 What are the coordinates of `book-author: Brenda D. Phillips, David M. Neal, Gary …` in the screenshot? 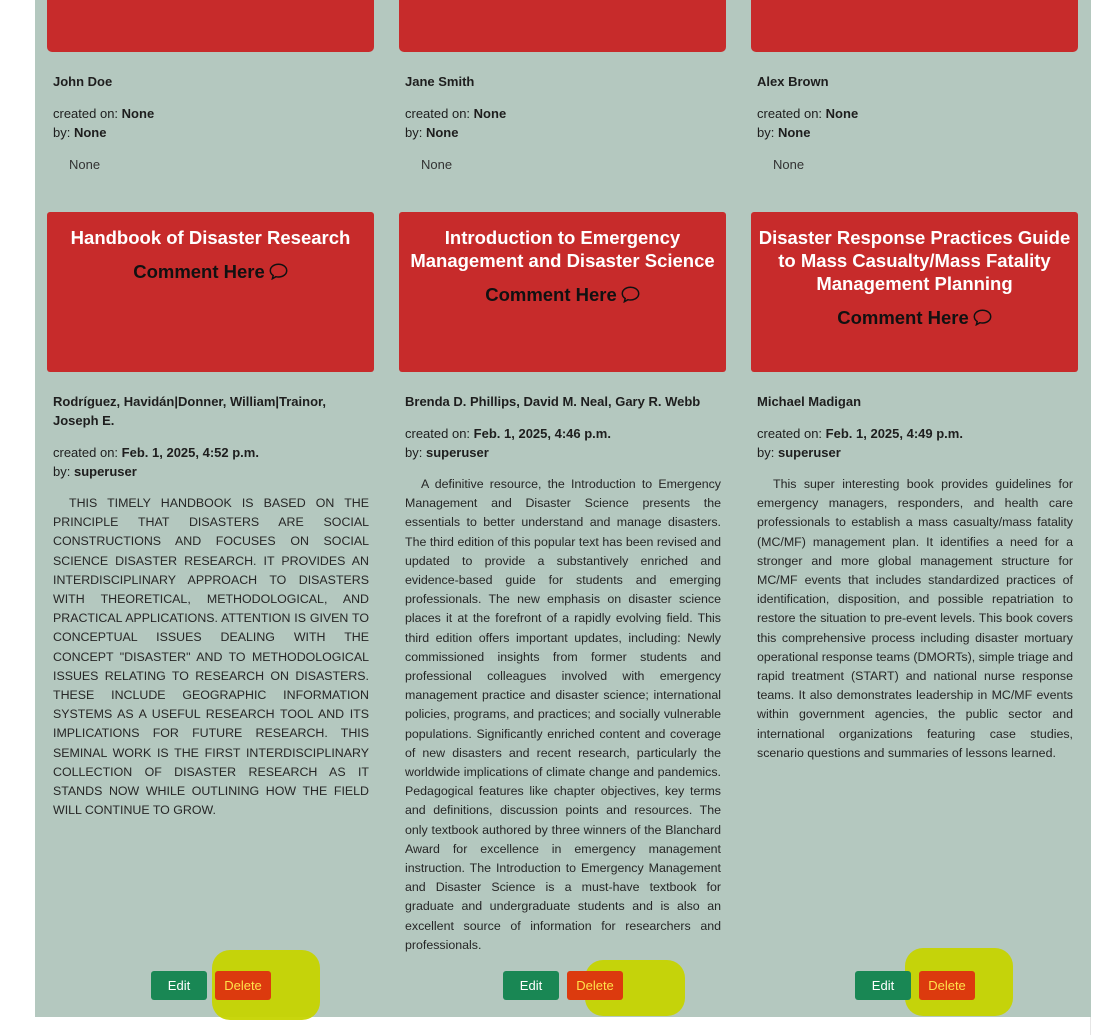 It's located at (553, 401).